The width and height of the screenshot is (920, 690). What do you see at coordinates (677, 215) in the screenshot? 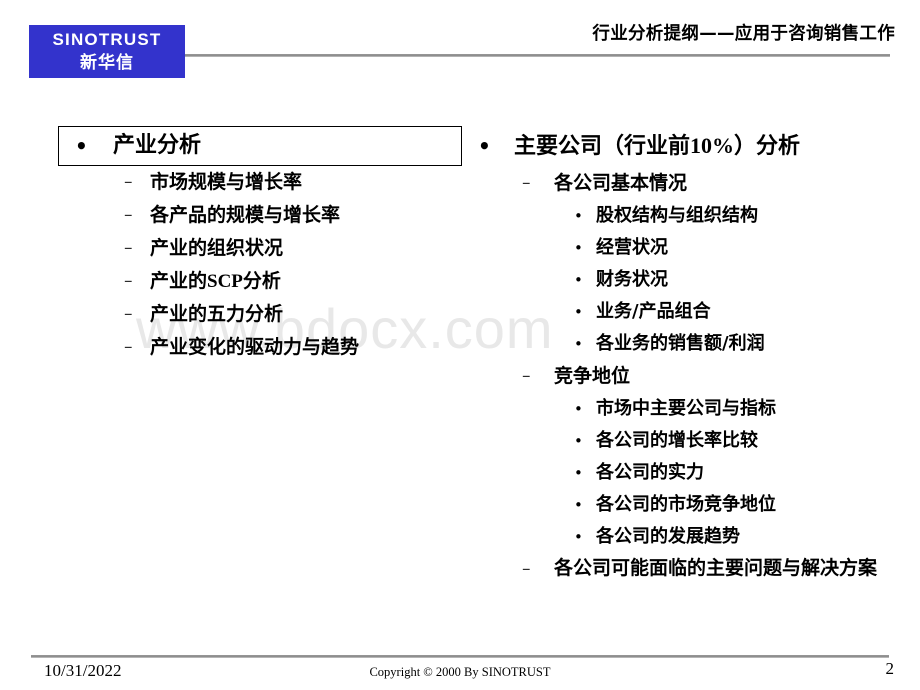
I see `list-item-label: 股权结构与组织结构` at bounding box center [677, 215].